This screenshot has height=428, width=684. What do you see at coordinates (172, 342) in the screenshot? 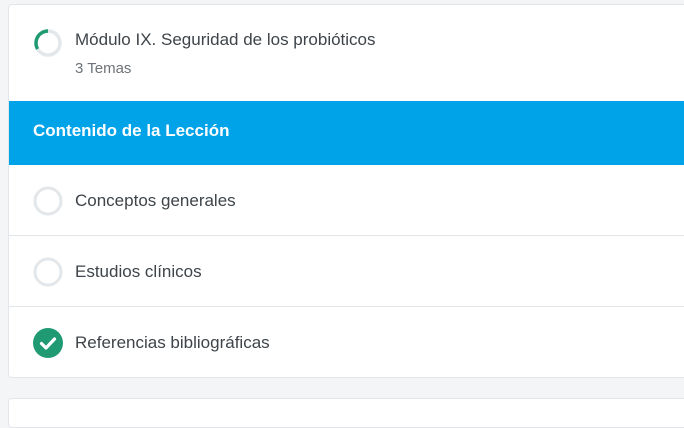
I see `topic-label: Referencias bibliográficas` at bounding box center [172, 342].